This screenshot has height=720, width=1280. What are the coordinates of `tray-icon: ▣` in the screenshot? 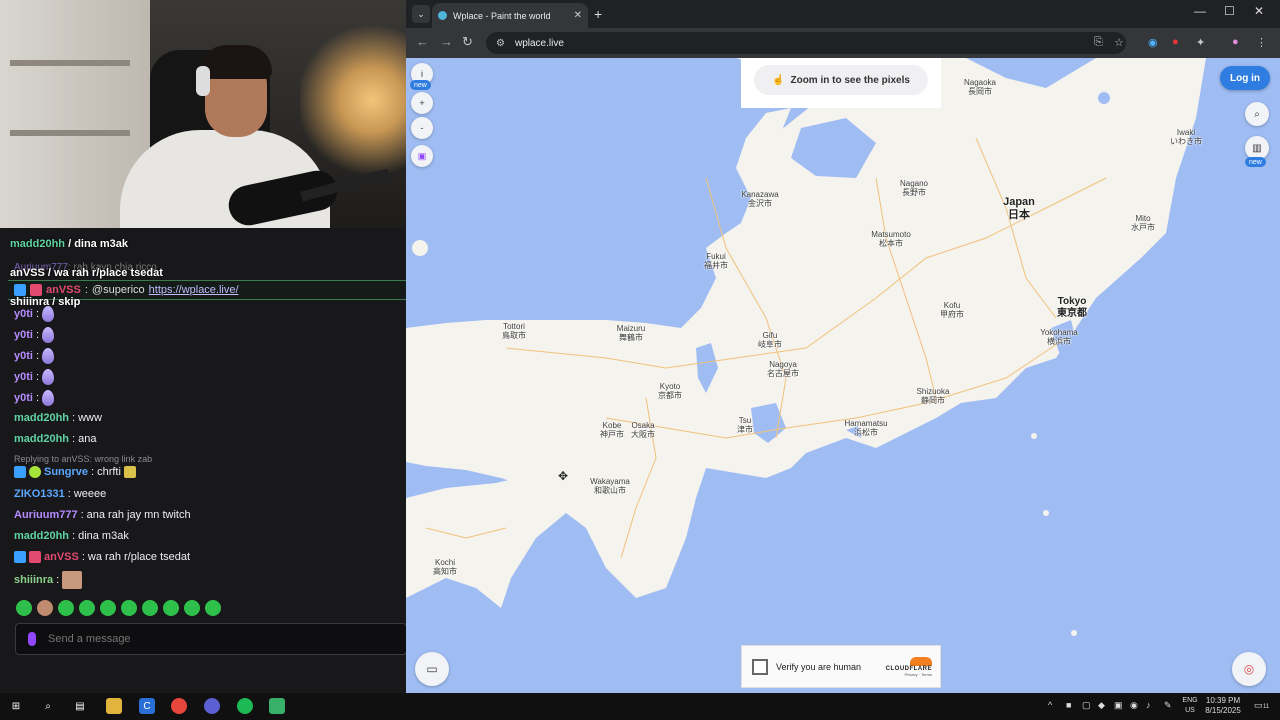 It's located at (1118, 705).